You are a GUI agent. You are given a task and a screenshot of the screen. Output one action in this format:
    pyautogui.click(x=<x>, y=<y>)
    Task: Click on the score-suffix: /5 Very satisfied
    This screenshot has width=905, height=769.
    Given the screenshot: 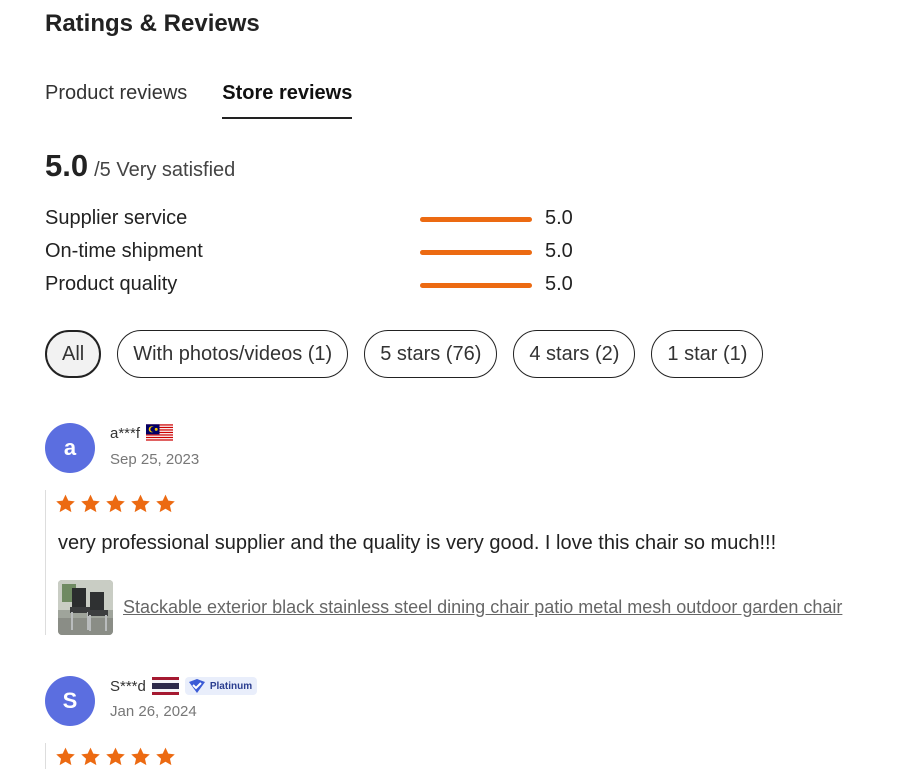 What is the action you would take?
    pyautogui.click(x=165, y=170)
    